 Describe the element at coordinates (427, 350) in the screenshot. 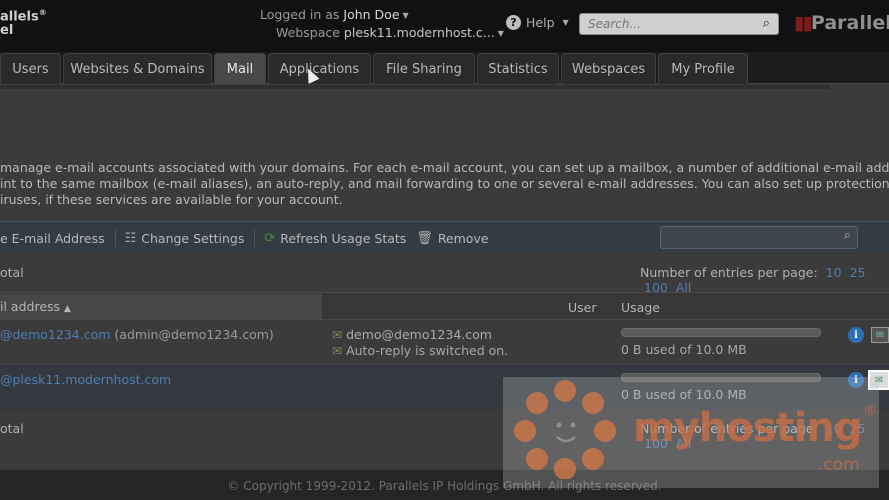

I see `auto-reply-status: Auto-reply is switched on.` at that location.